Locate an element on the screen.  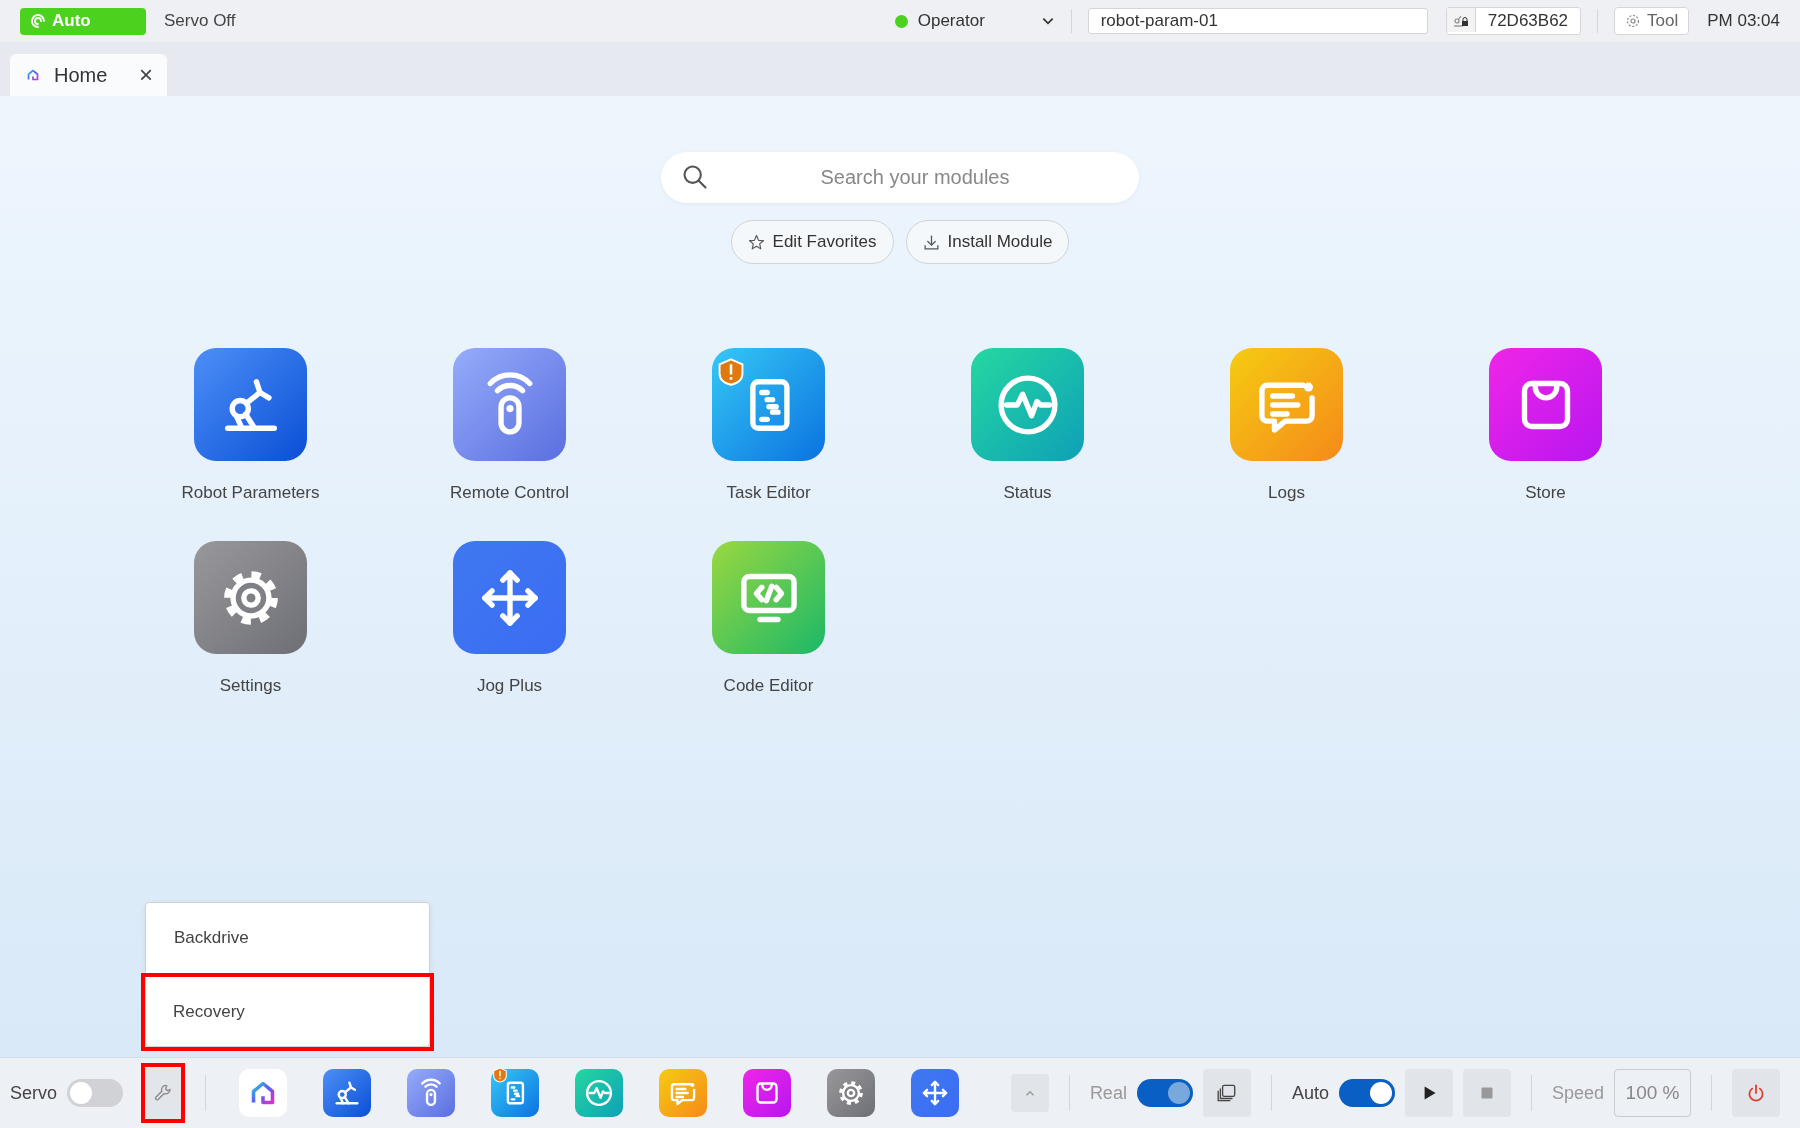
app-label: Jog Plus is located at coordinates (509, 686).